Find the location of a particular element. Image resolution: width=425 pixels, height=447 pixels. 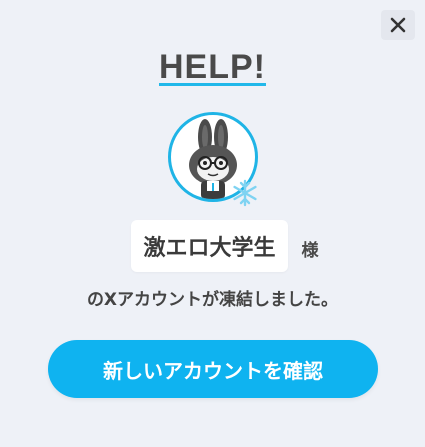

account-name: 激エロ大学生 is located at coordinates (209, 246).